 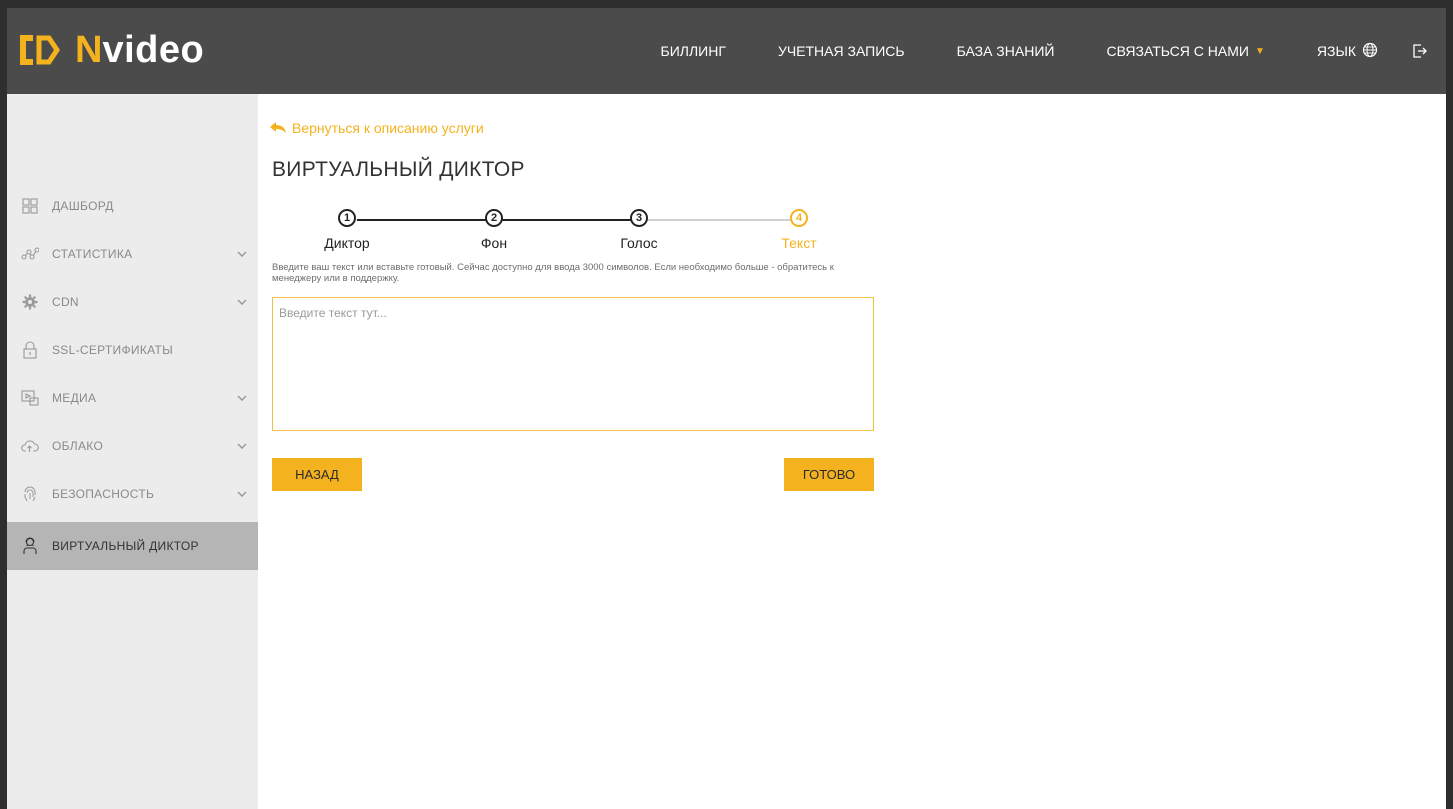 I want to click on announcer-text-input, so click(x=573, y=364).